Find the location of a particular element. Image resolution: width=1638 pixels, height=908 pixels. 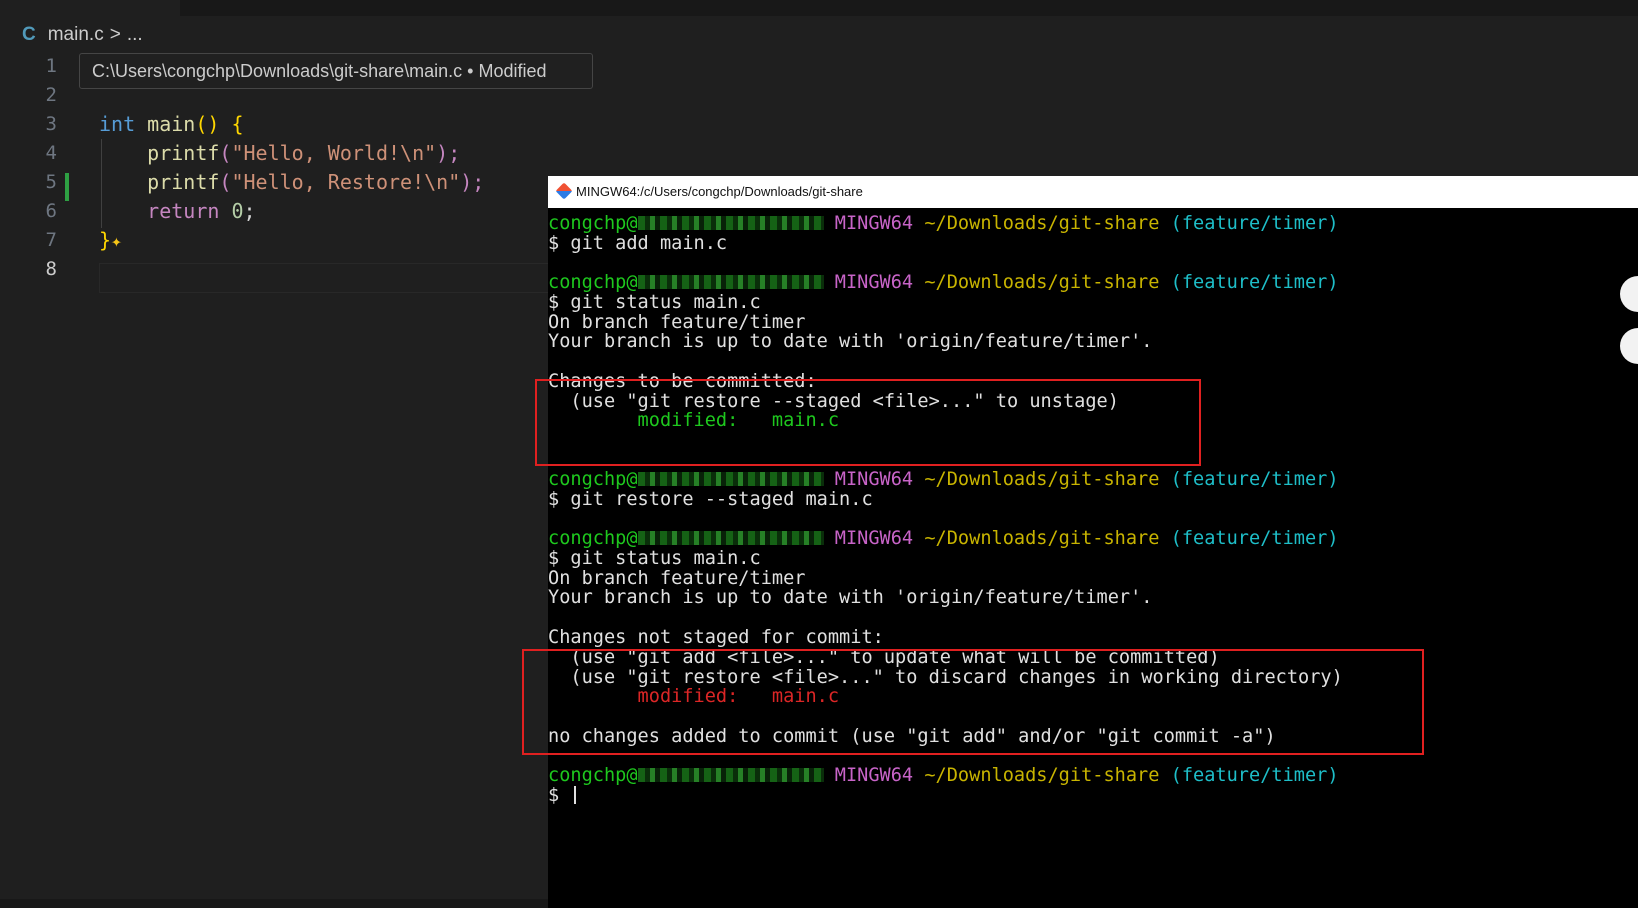

active-tab is located at coordinates (90, 8).